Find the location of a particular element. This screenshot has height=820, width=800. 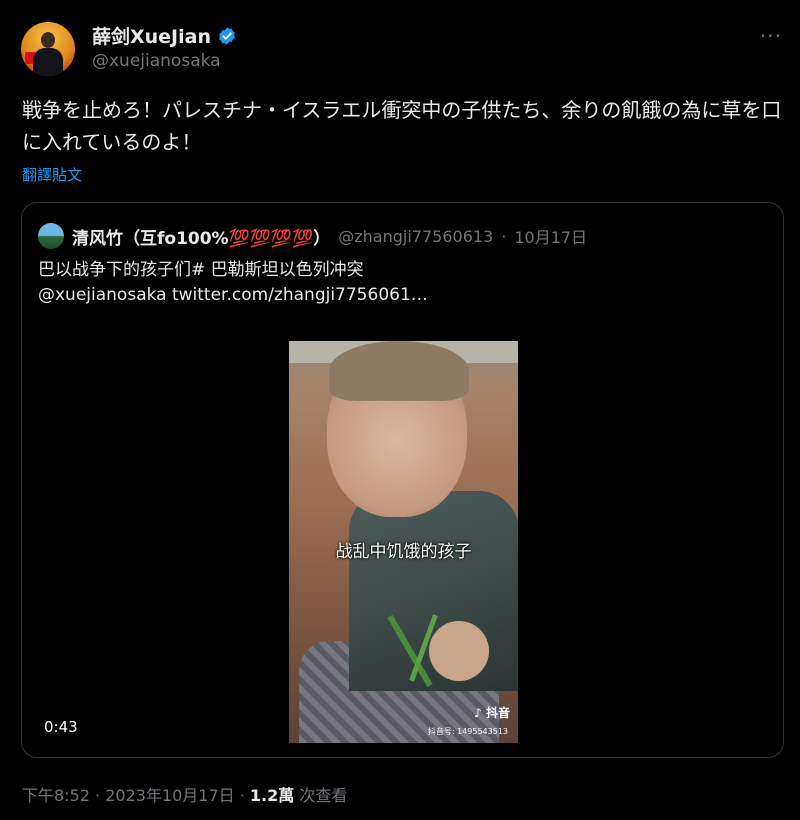

quoted-author-name: 清风竹（互fo100%💯💯💯💯） is located at coordinates (201, 236).